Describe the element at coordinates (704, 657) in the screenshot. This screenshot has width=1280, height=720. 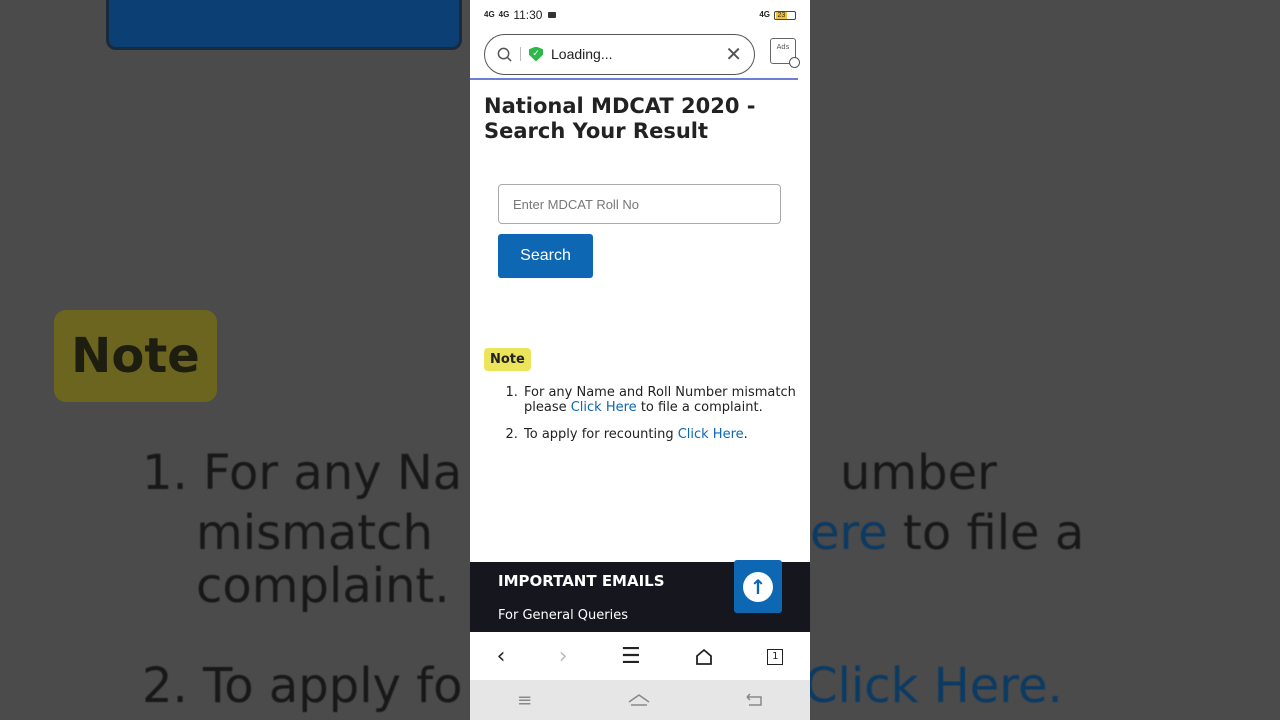
I see `home-icon` at that location.